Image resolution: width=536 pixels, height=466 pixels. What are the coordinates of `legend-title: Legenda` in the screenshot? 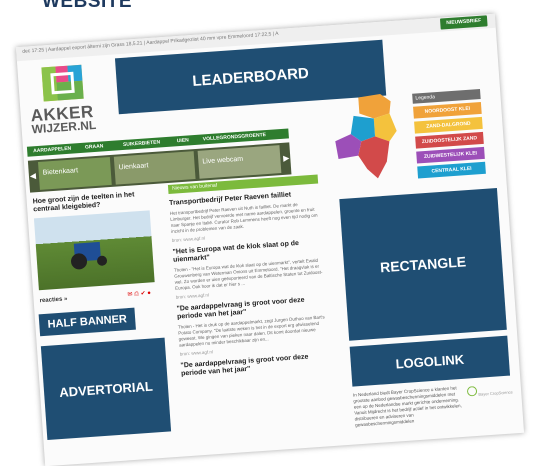 It's located at (446, 96).